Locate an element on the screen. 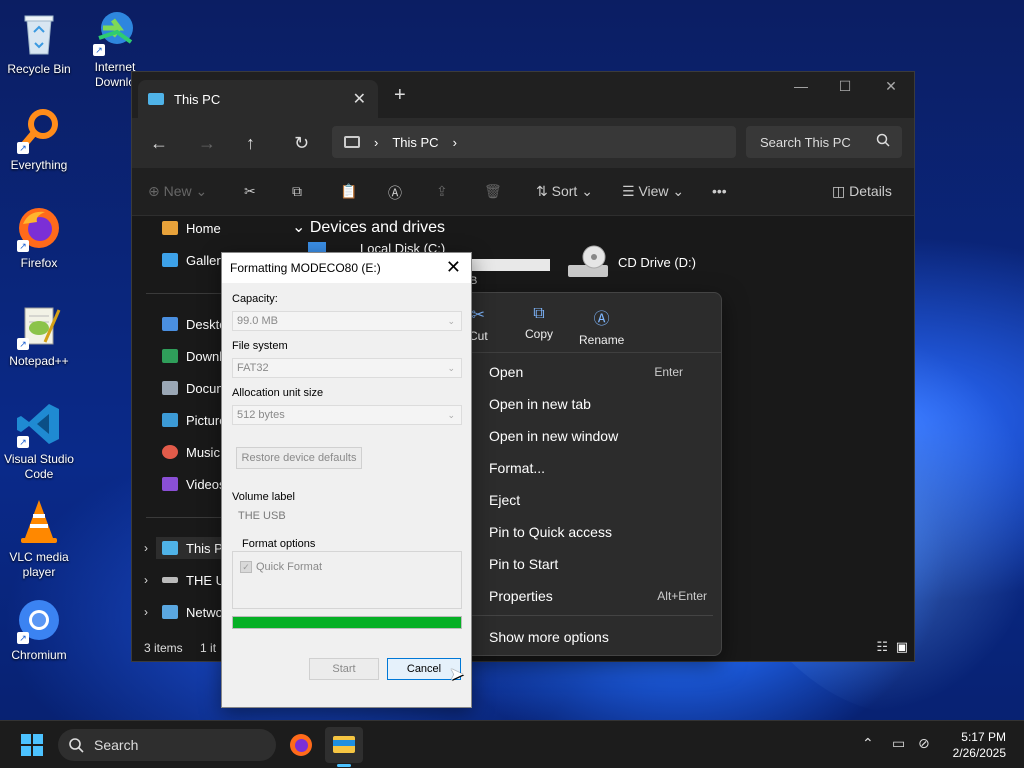  close-window-button: ✕ is located at coordinates (891, 86).